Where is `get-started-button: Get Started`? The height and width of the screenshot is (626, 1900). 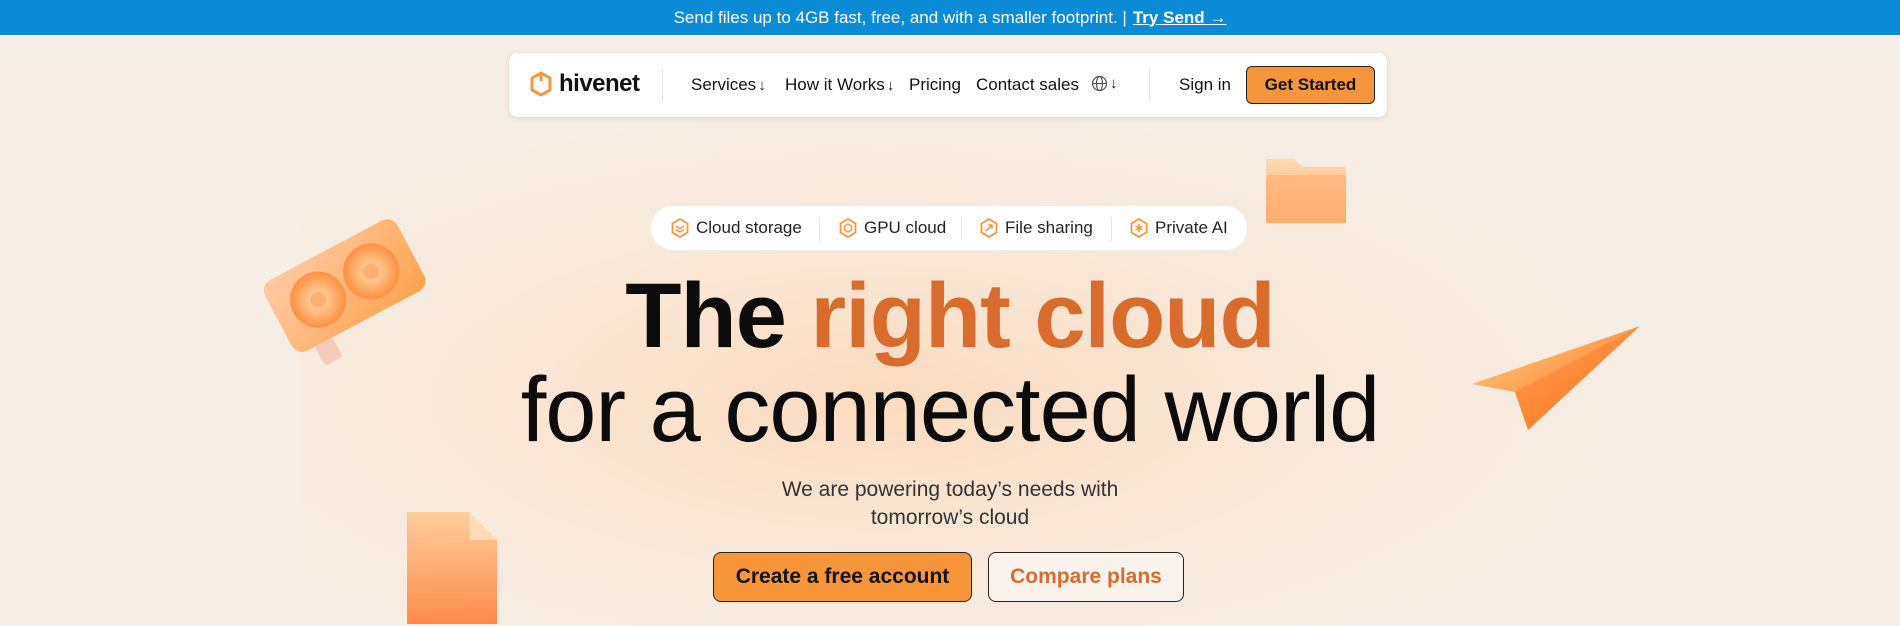 get-started-button: Get Started is located at coordinates (1310, 85).